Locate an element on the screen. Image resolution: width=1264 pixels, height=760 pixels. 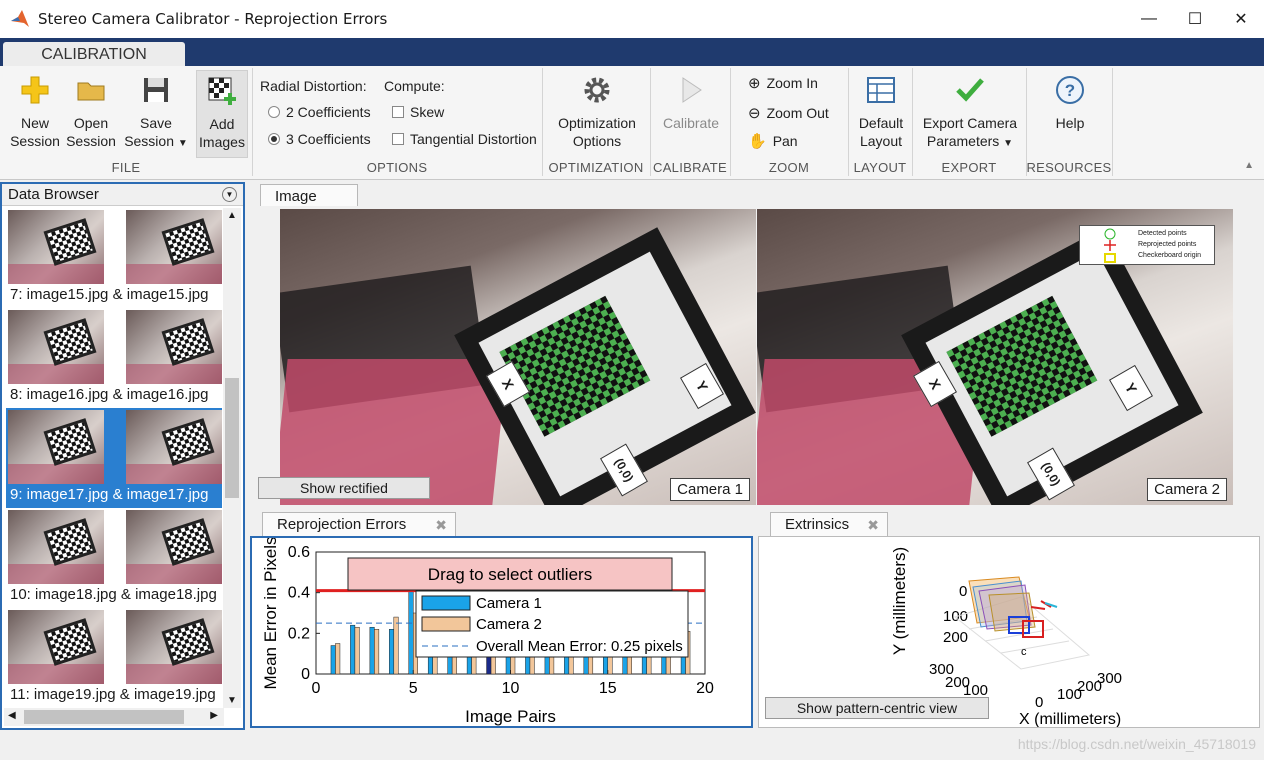
default-layout-label-2: Layout is located at coordinates (881, 141).